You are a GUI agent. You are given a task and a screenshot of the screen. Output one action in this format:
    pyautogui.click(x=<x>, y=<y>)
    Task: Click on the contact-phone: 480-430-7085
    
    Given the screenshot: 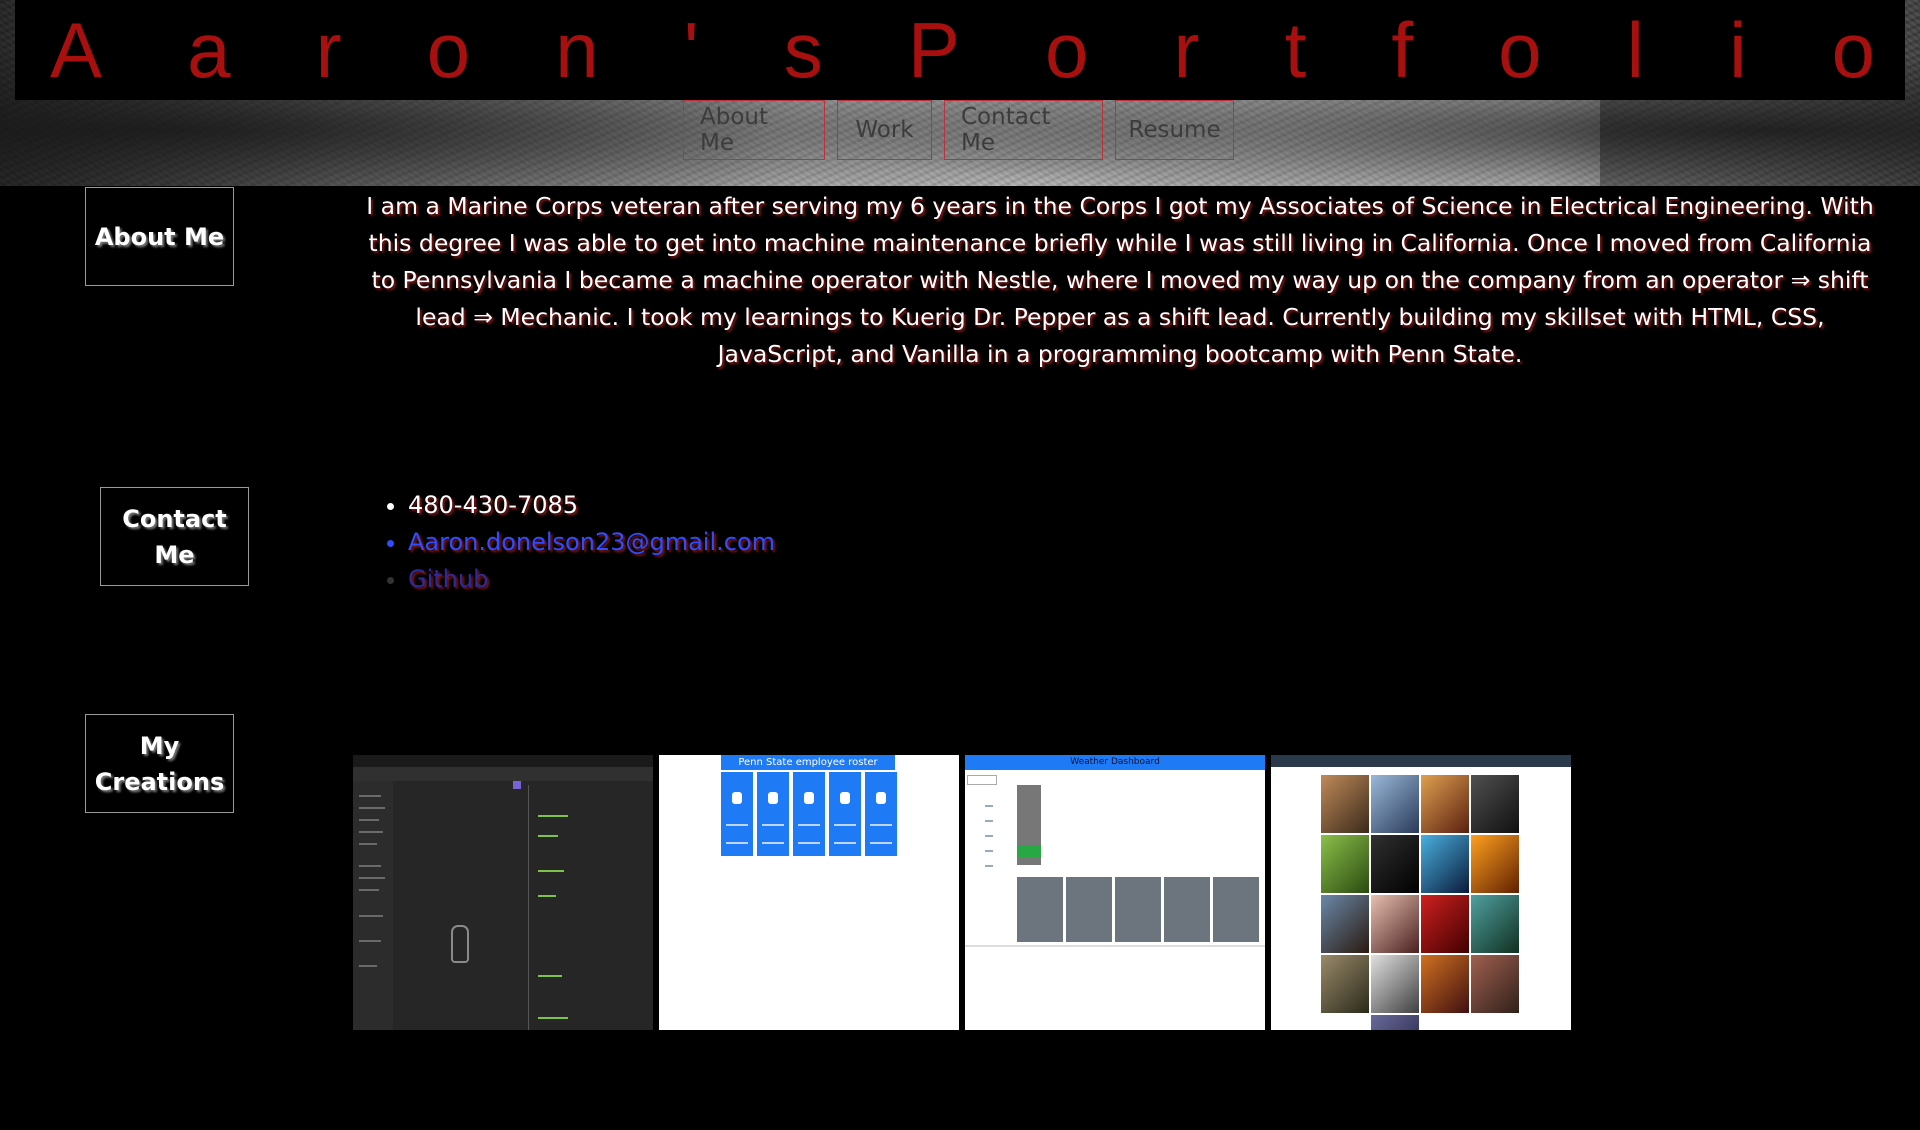 What is the action you would take?
    pyautogui.click(x=591, y=505)
    